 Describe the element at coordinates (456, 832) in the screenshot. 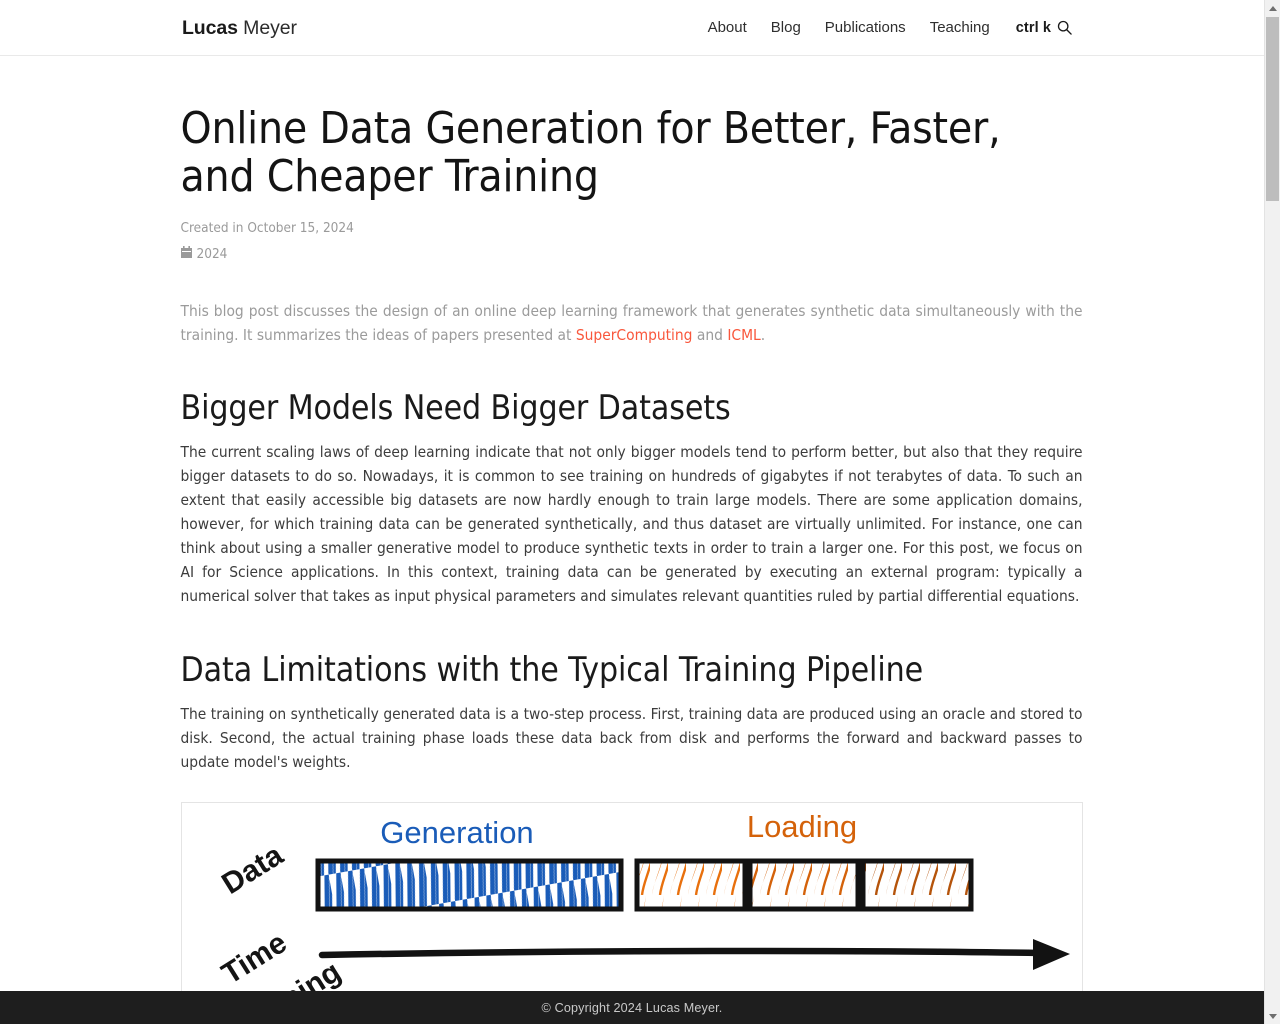

I see `diagram-label-generation: Generation` at that location.